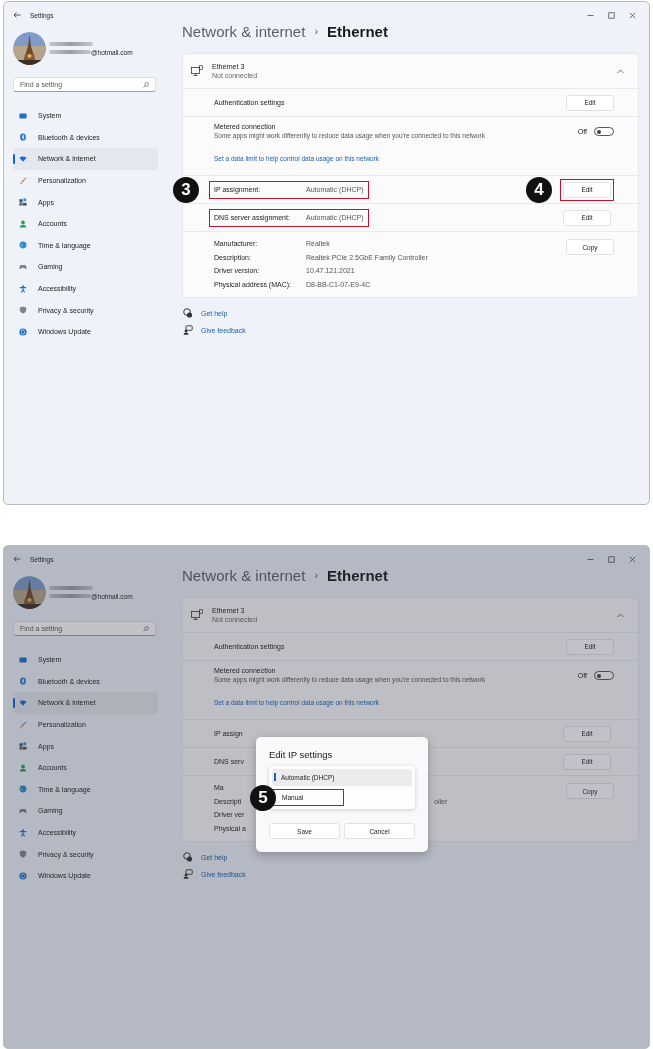  What do you see at coordinates (301, 754) in the screenshot?
I see `dialog-title: Edit IP settings` at bounding box center [301, 754].